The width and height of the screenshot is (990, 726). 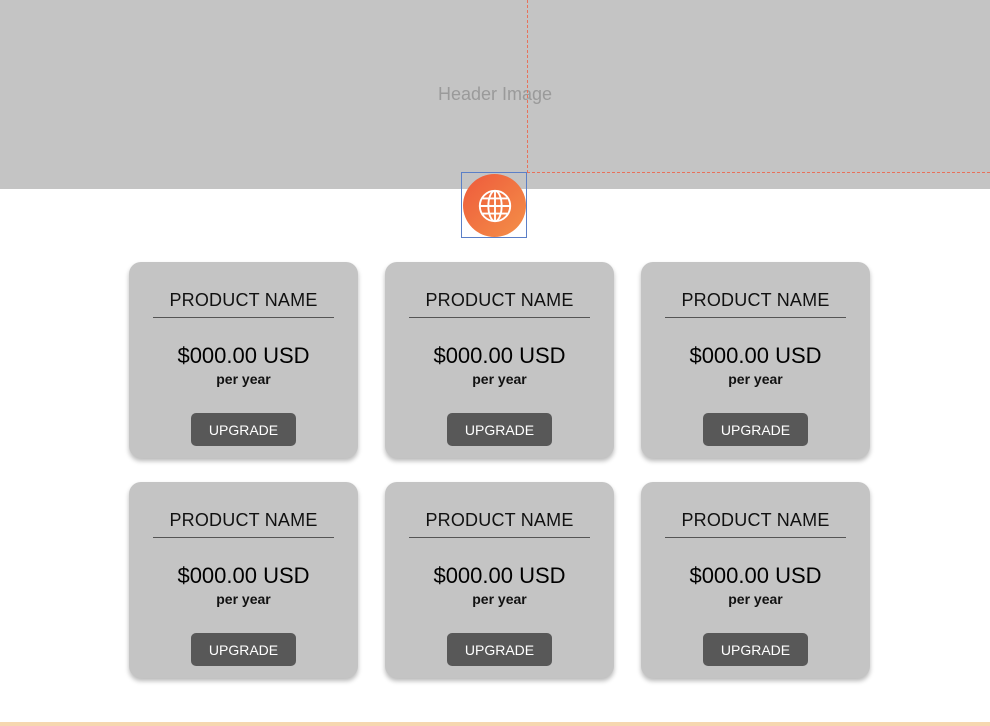 What do you see at coordinates (527, 86) in the screenshot?
I see `vertical-guide-line` at bounding box center [527, 86].